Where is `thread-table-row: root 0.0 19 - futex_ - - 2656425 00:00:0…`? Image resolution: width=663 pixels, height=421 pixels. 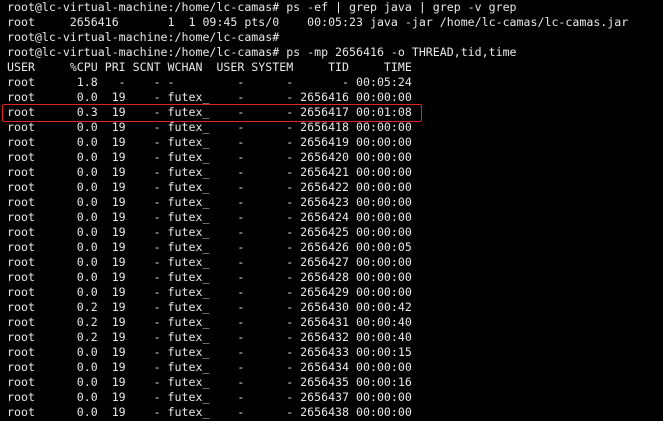 thread-table-row: root 0.0 19 - futex_ - - 2656425 00:00:0… is located at coordinates (209, 232).